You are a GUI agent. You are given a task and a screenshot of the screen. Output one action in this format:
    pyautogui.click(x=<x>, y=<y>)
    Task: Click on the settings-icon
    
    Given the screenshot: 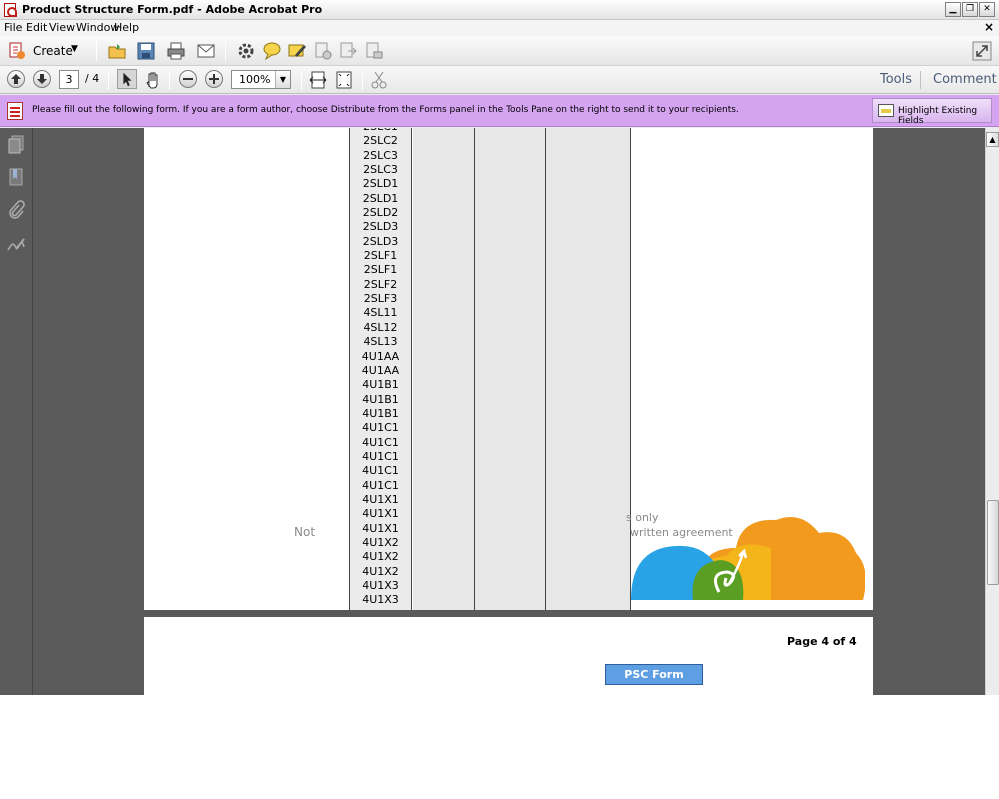 What is the action you would take?
    pyautogui.click(x=246, y=51)
    